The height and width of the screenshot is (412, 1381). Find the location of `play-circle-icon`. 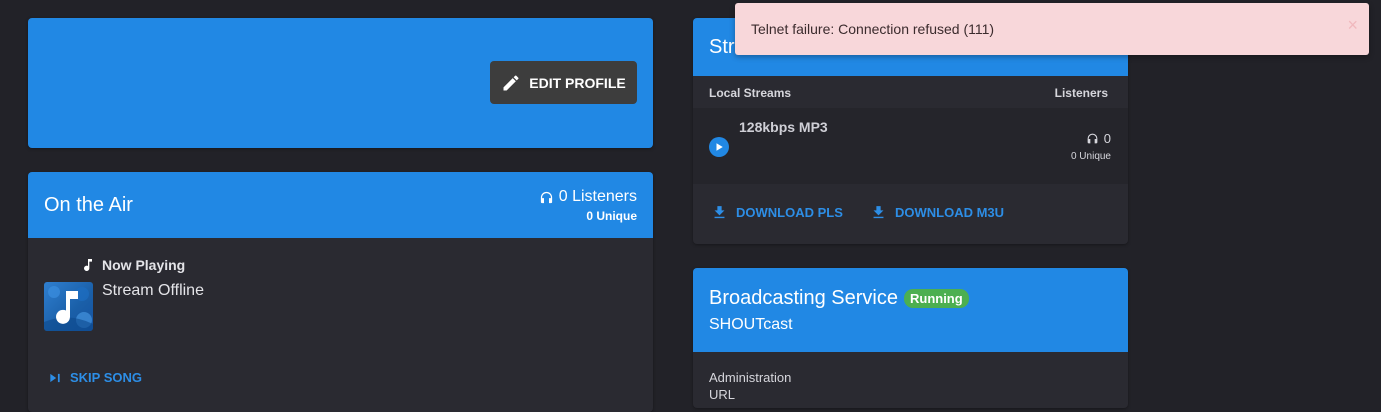

play-circle-icon is located at coordinates (719, 147).